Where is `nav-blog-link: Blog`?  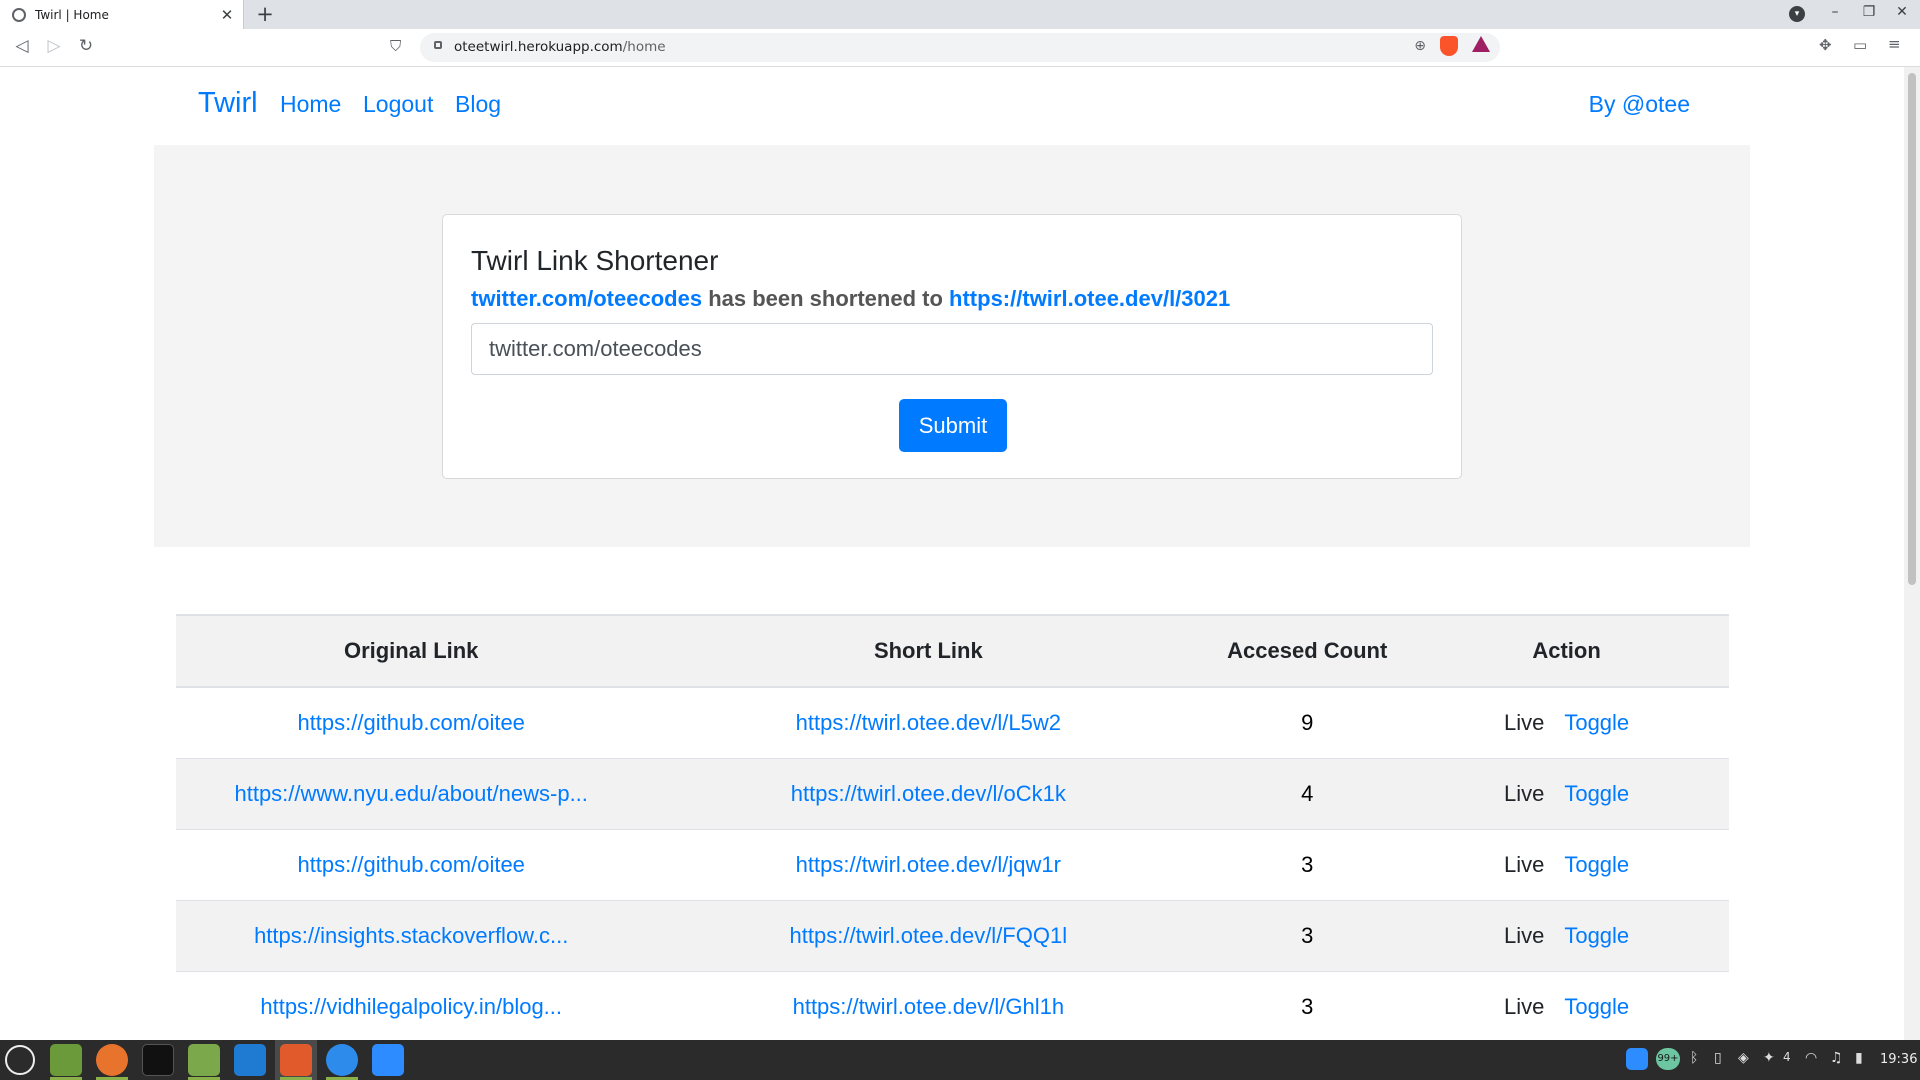
nav-blog-link: Blog is located at coordinates (478, 104).